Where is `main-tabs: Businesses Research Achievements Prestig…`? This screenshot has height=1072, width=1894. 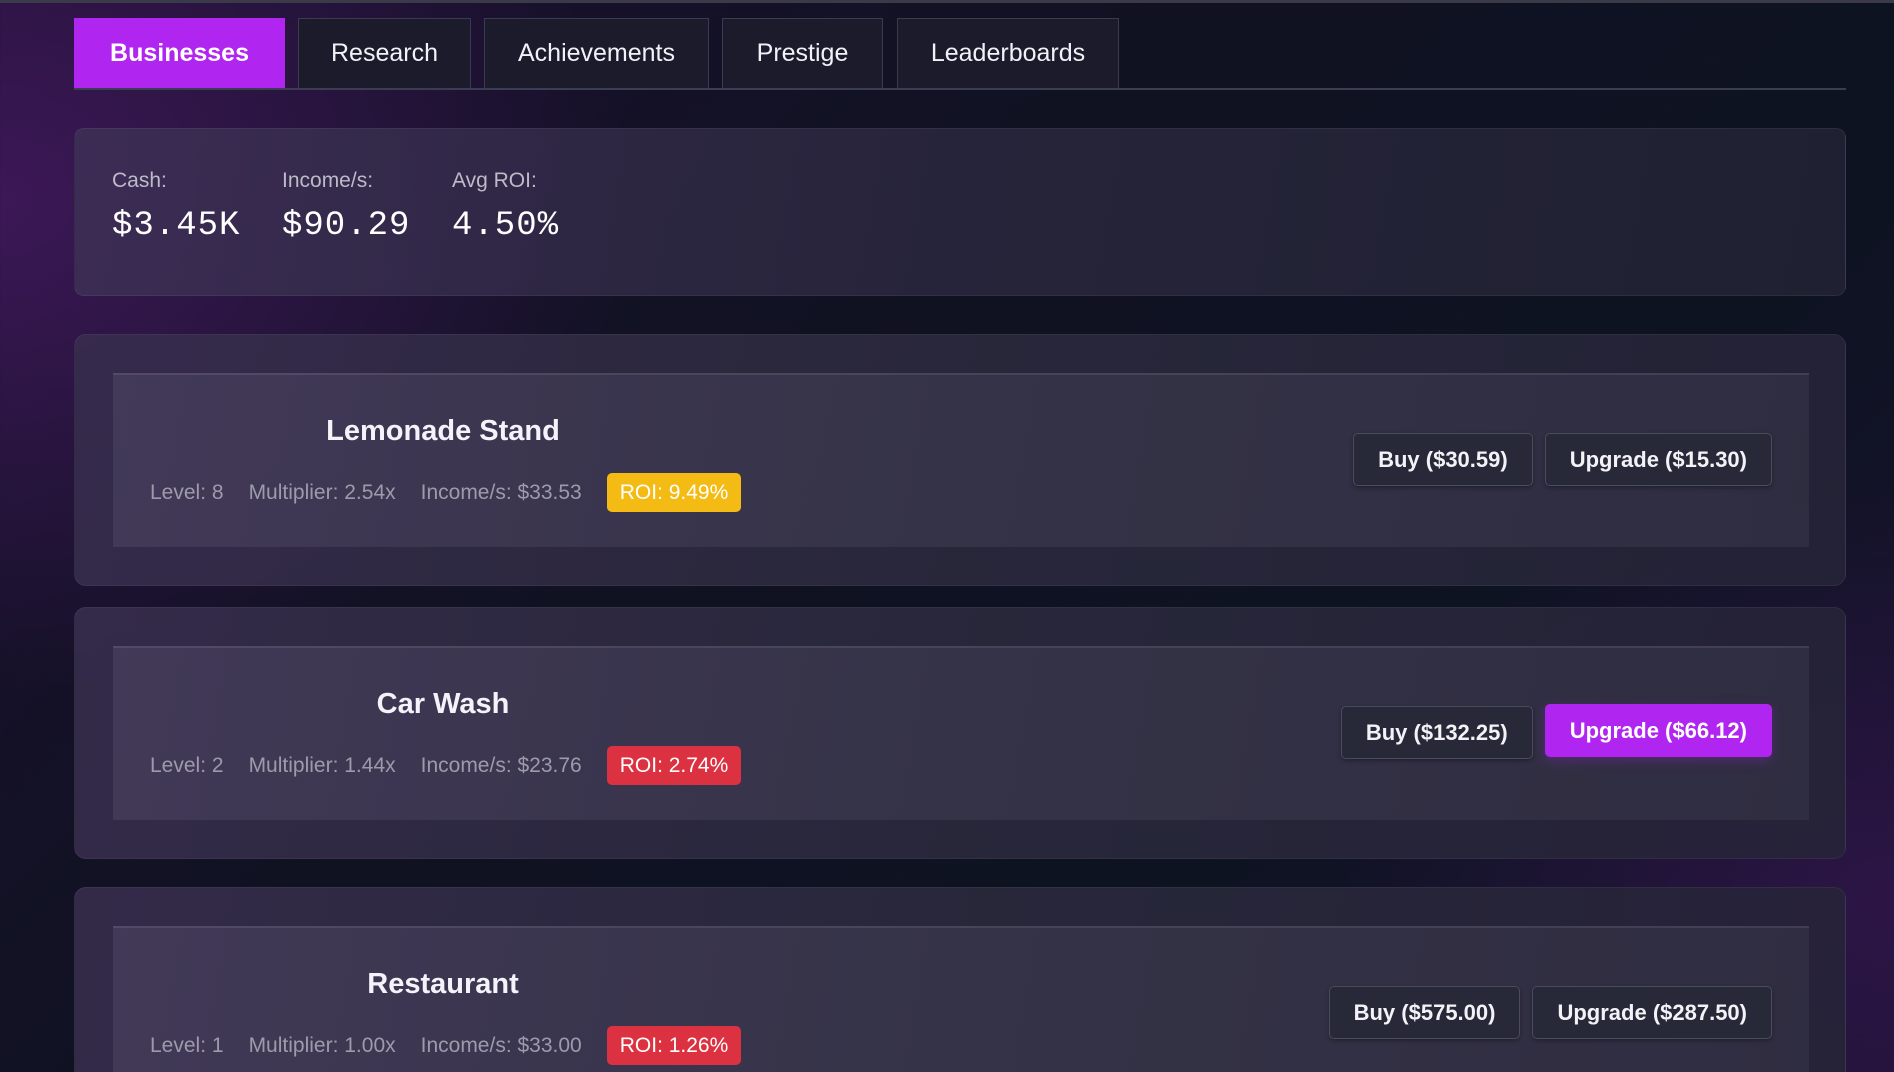 main-tabs: Businesses Research Achievements Prestig… is located at coordinates (960, 54).